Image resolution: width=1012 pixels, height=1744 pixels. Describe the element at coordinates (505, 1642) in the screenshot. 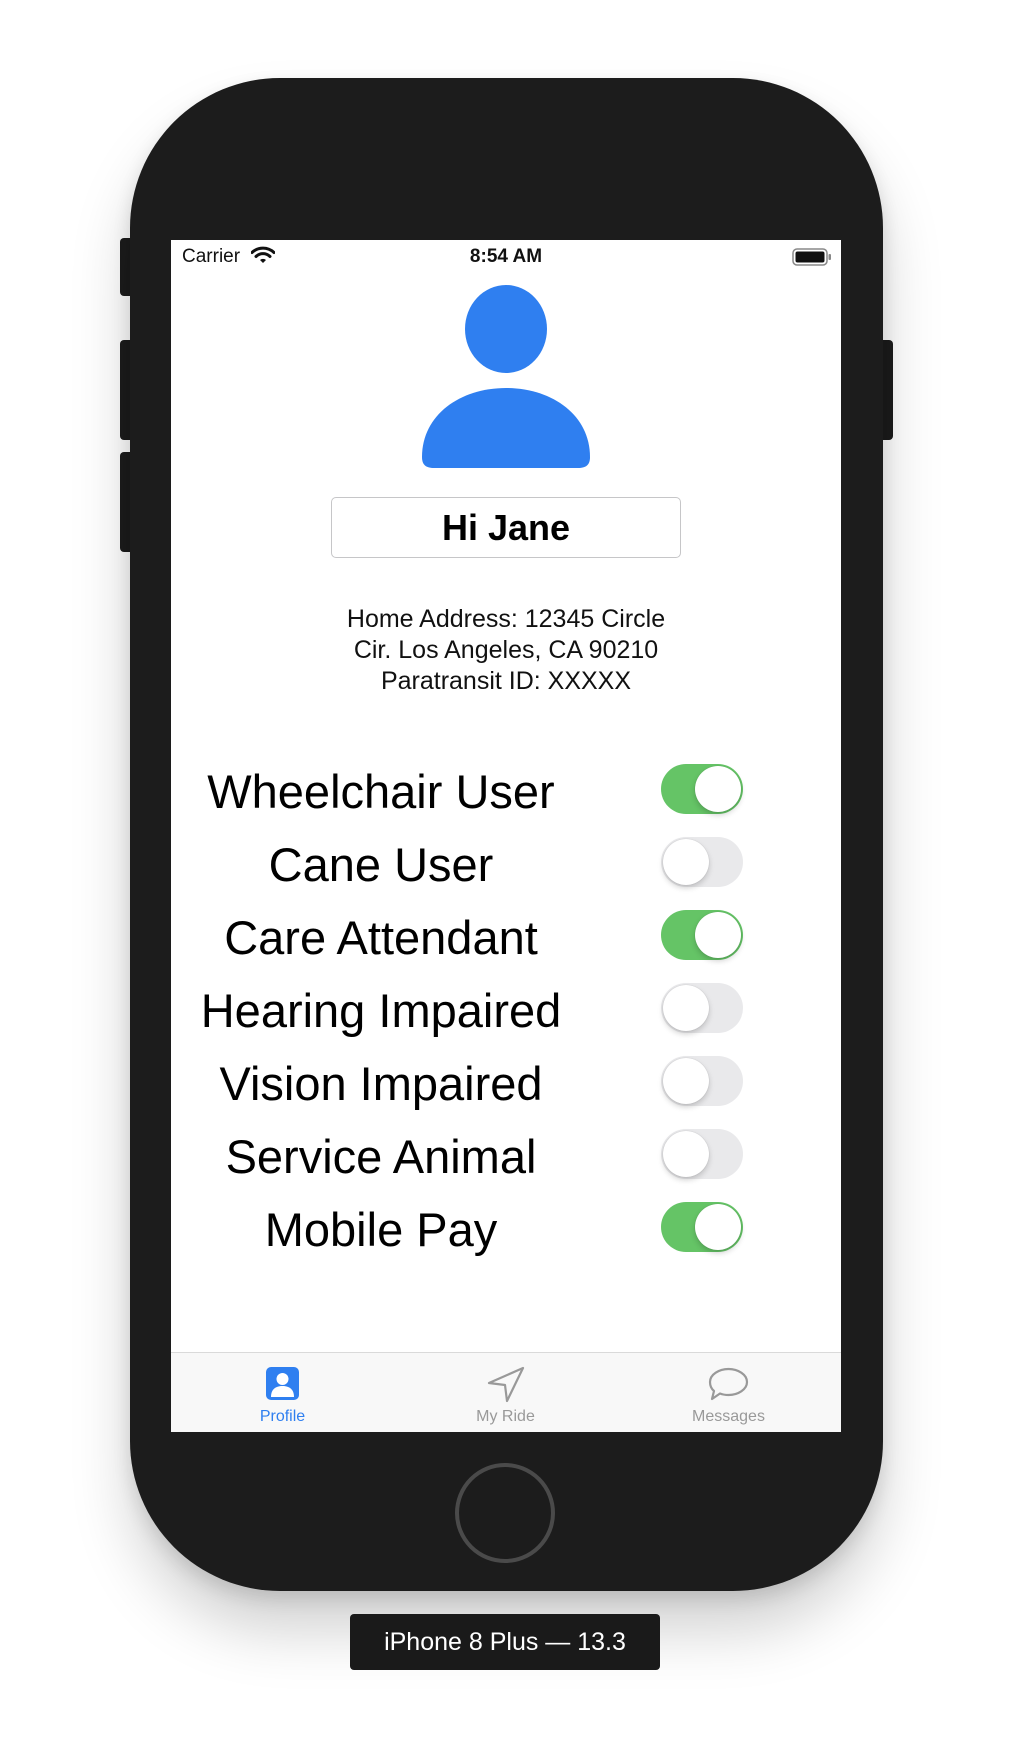

I see `simulator-device-label: iPhone 8 Plus — 13.3` at that location.